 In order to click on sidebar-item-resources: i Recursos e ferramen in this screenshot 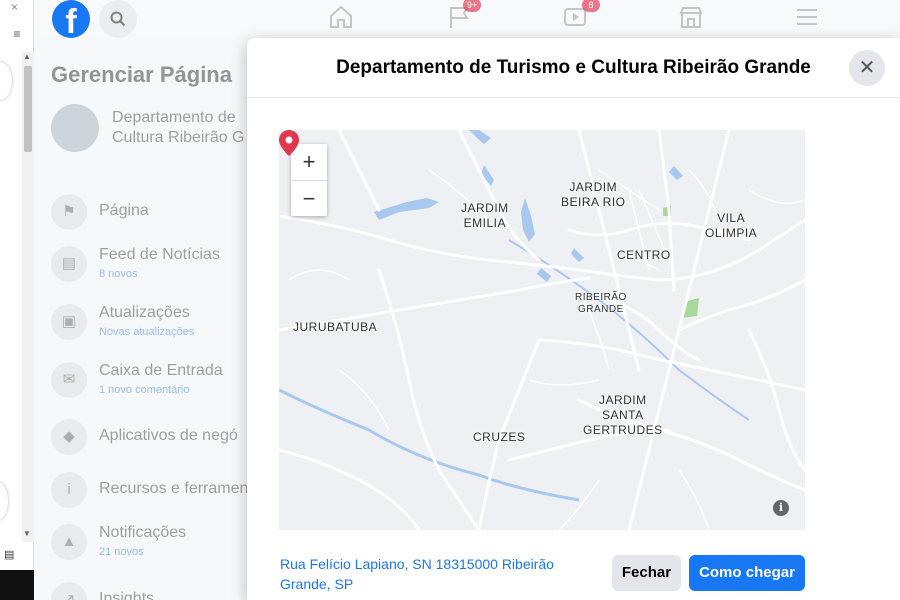, I will do `click(151, 490)`.